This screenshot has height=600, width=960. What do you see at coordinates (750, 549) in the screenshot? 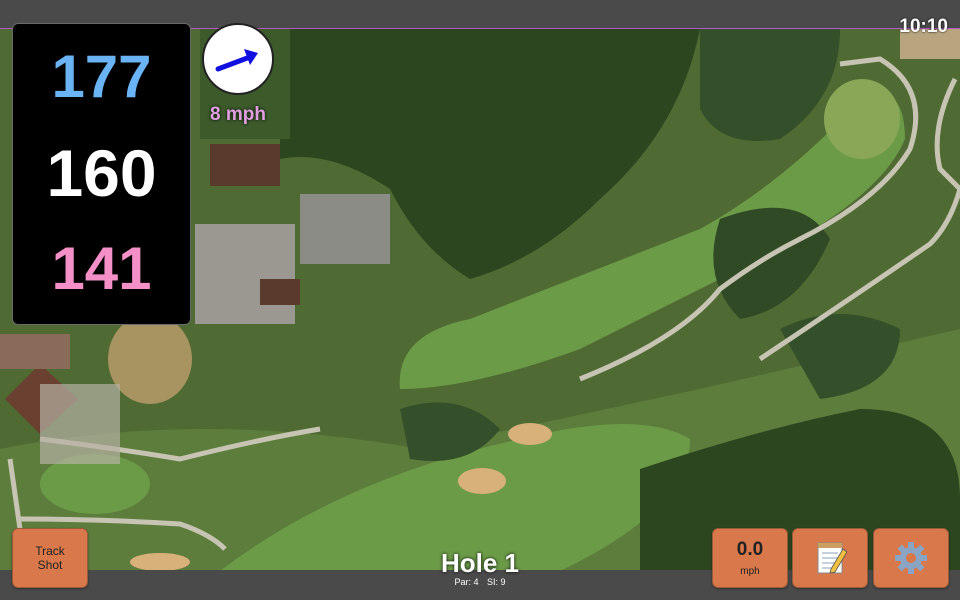
I see `speed-value: 0.0` at bounding box center [750, 549].